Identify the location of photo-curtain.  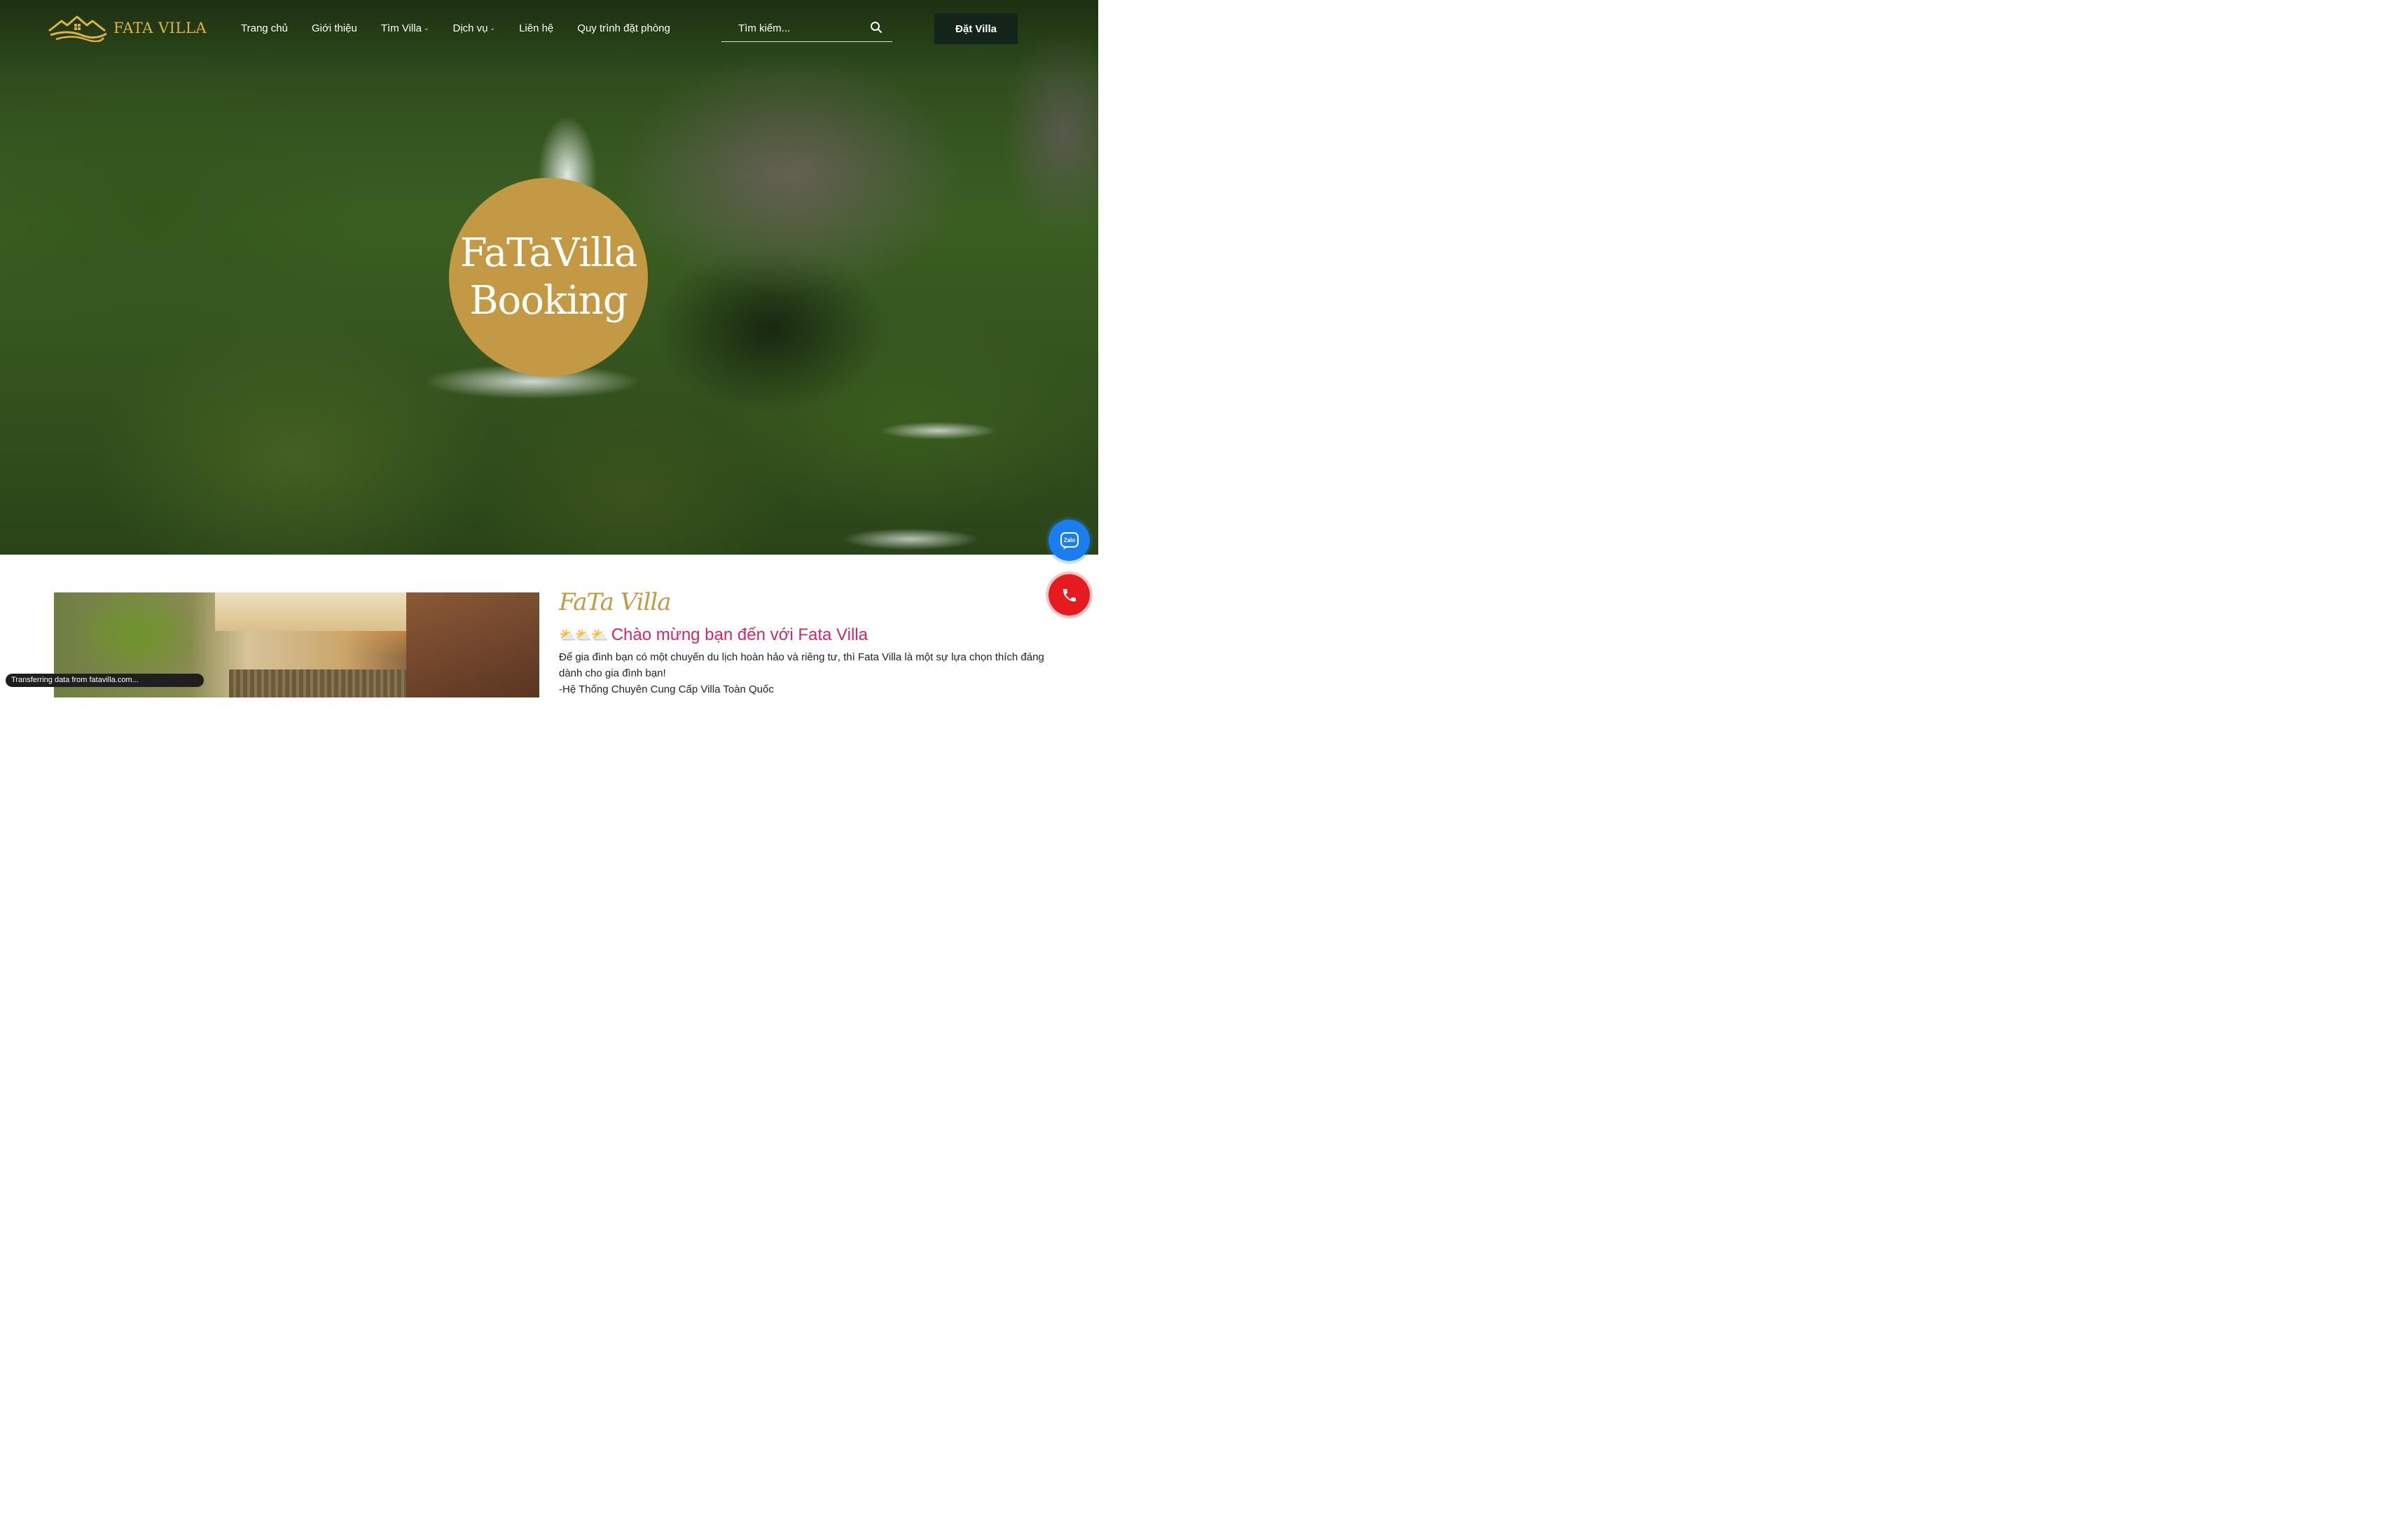
(330, 683).